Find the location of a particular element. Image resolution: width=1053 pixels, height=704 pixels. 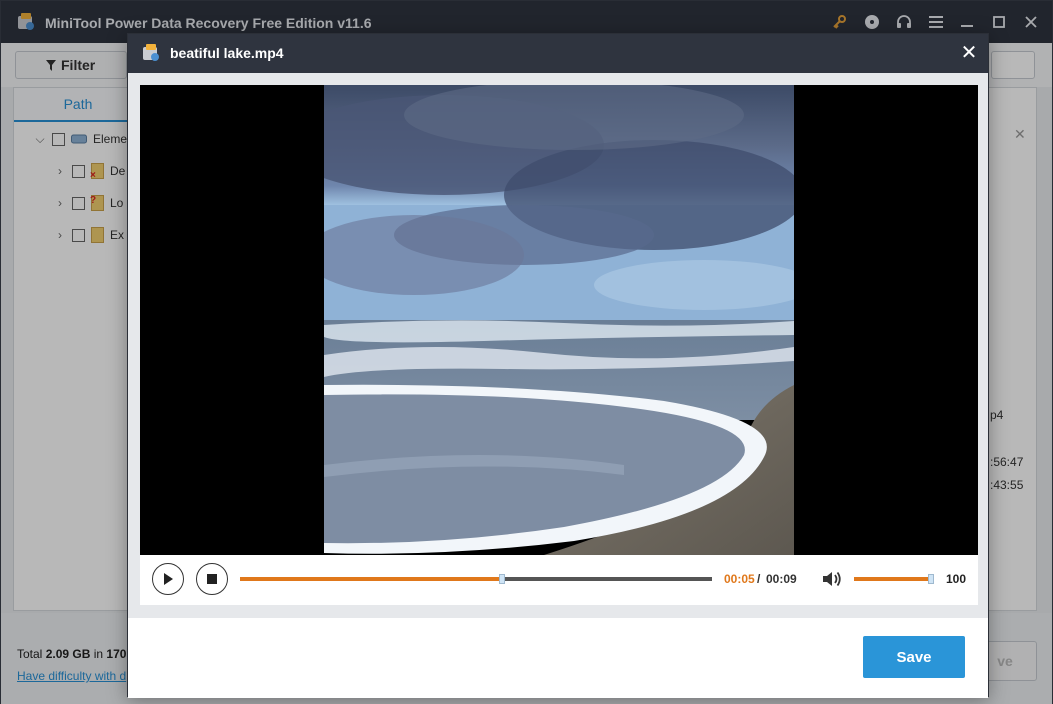

volume-slider is located at coordinates (894, 579).